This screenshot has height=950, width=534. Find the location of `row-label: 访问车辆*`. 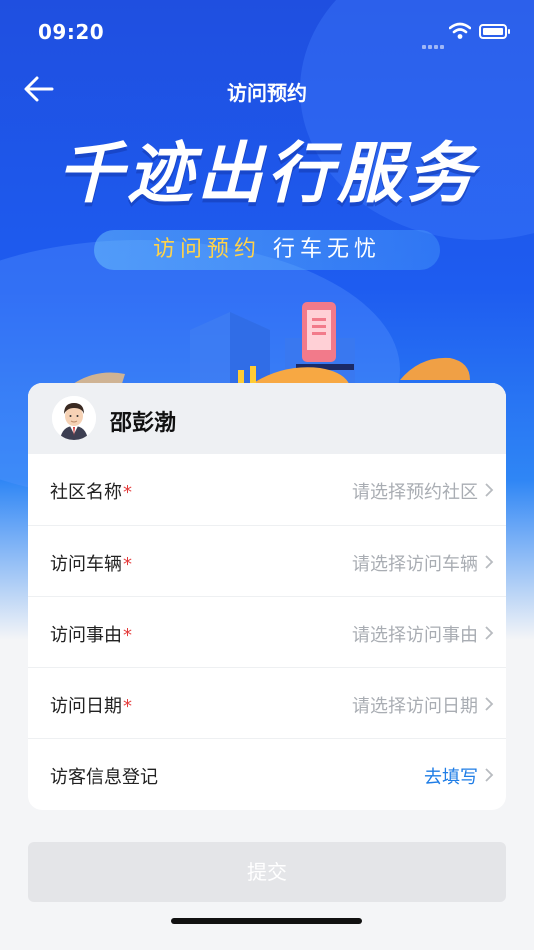

row-label: 访问车辆* is located at coordinates (91, 563).